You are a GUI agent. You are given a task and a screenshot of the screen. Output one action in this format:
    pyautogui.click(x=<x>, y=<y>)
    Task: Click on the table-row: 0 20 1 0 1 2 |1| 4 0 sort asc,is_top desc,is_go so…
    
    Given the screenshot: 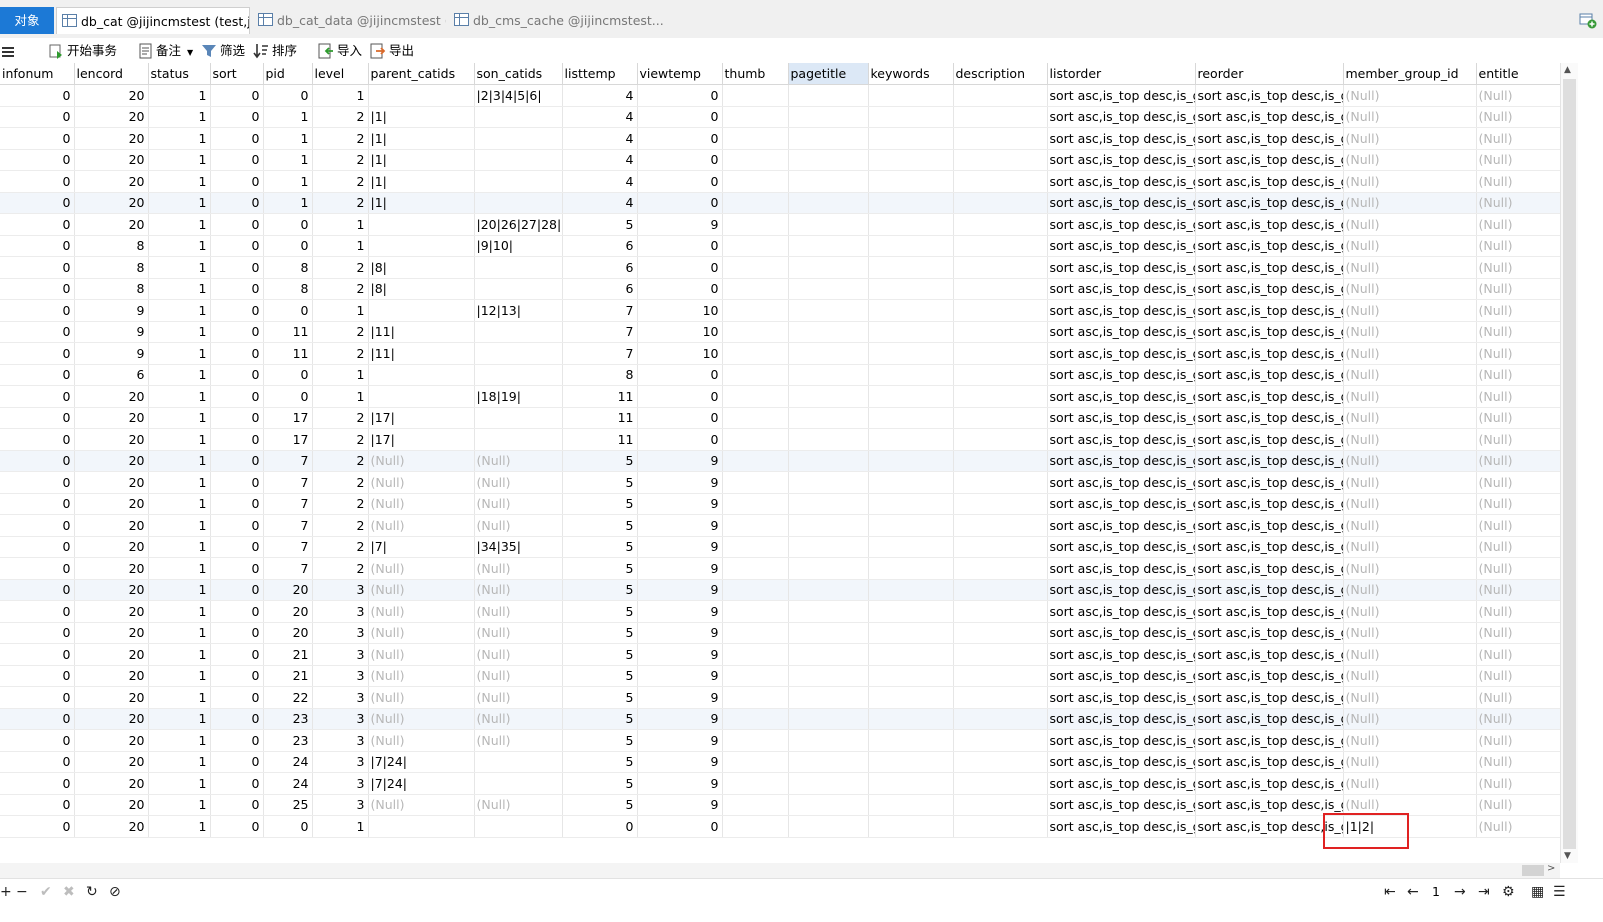 What is the action you would take?
    pyautogui.click(x=780, y=138)
    